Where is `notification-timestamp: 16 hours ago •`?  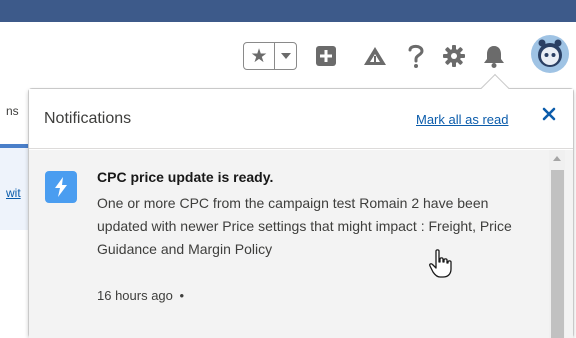
notification-timestamp: 16 hours ago • is located at coordinates (140, 295).